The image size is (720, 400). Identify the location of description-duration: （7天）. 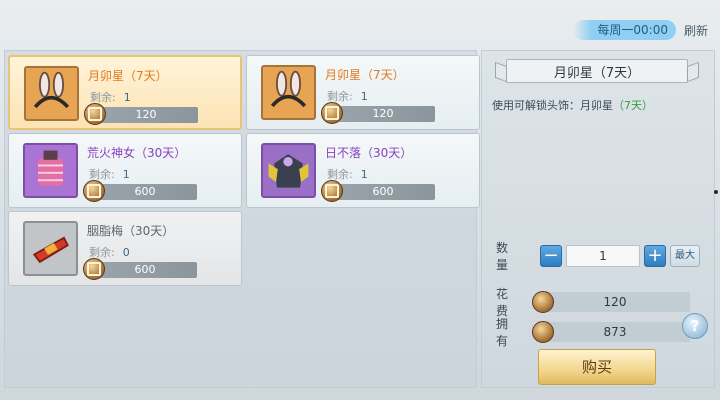
(633, 105).